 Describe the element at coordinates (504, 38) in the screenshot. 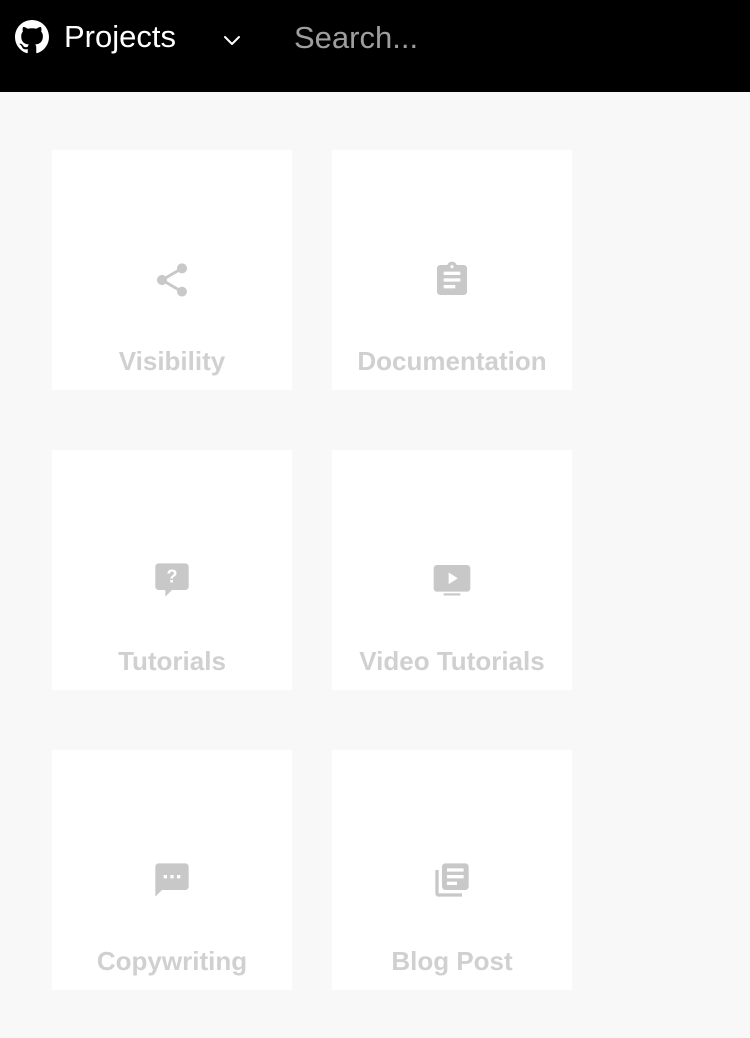

I see `search-input` at that location.